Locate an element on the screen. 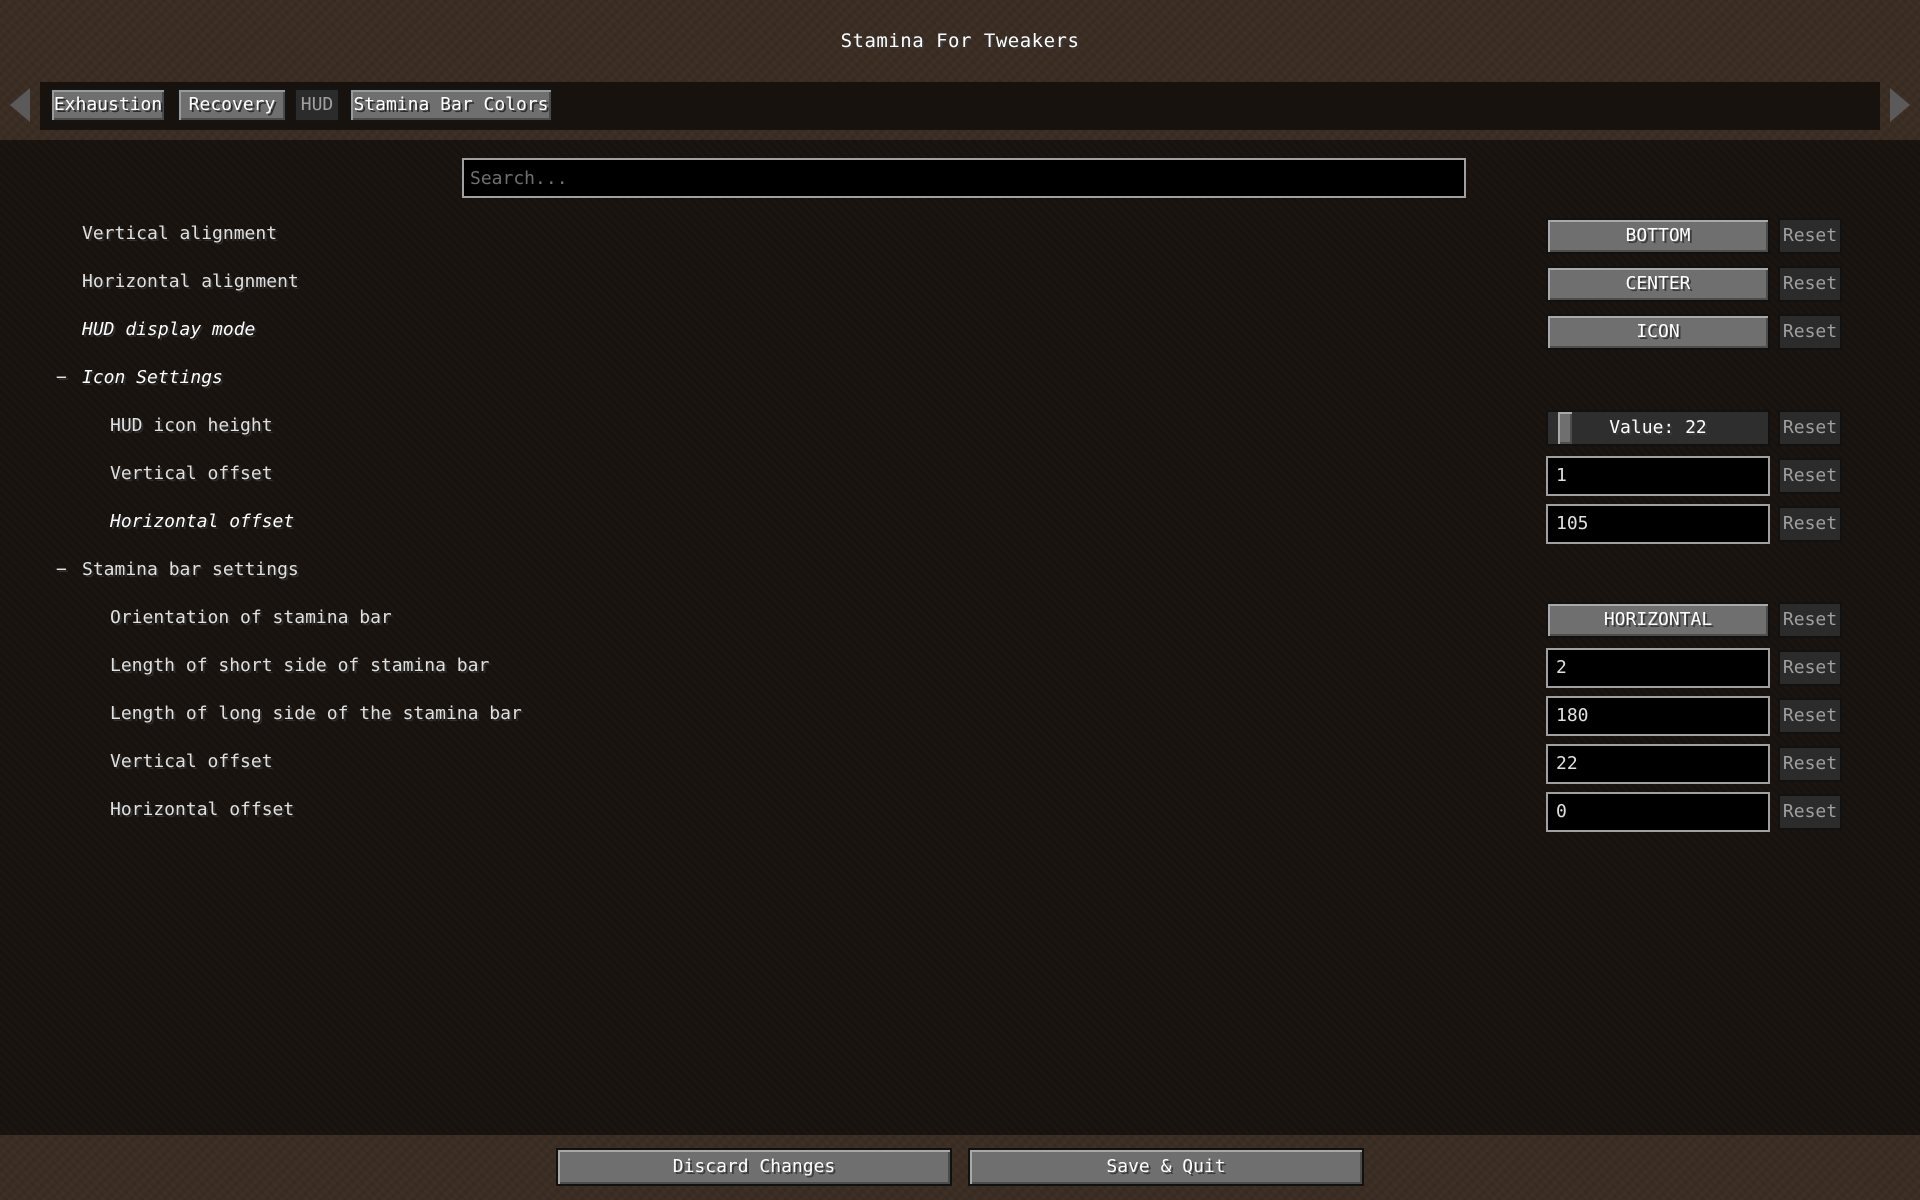  discard-changes-button: Discard Changes is located at coordinates (754, 1167).